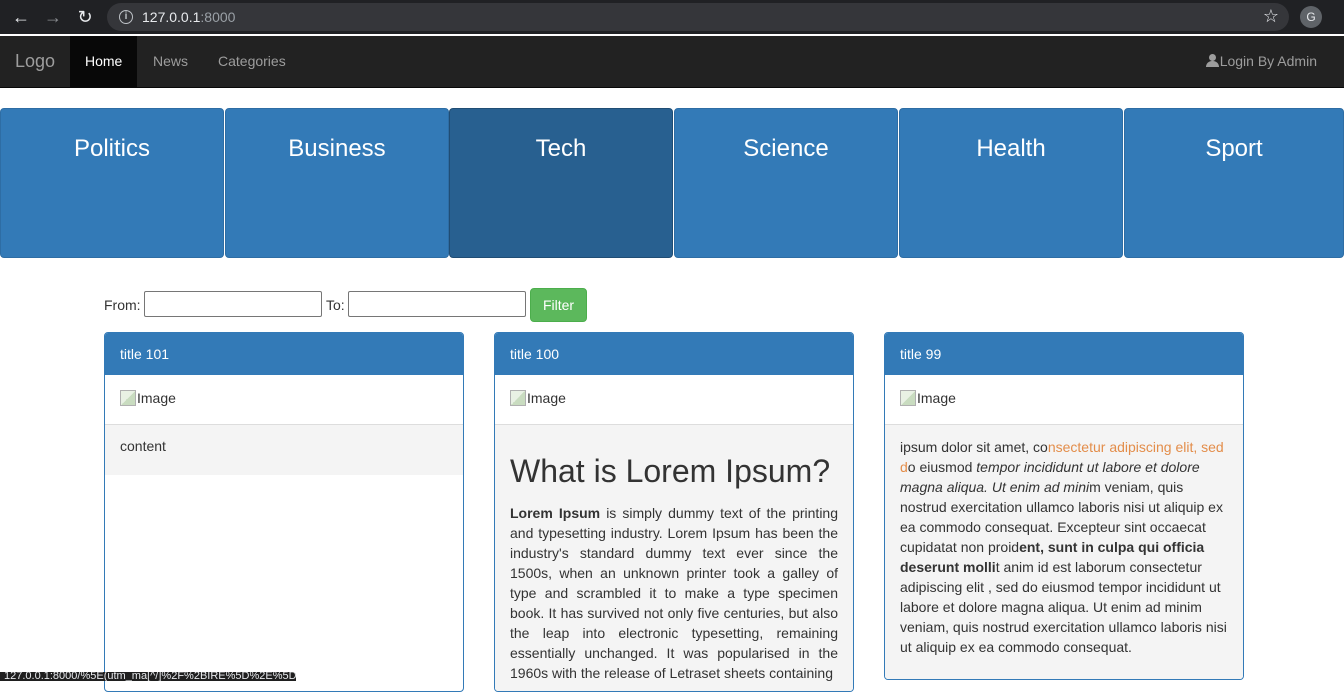 Image resolution: width=1344 pixels, height=692 pixels. I want to click on browser-toolbar: ← → ↻ i 127.0.0.1:8000 ☆ G, so click(672, 17).